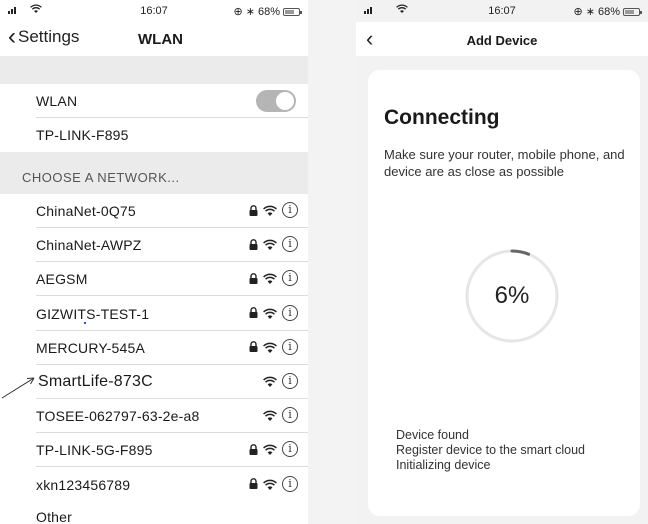  Describe the element at coordinates (83, 484) in the screenshot. I see `network-name: xkn123456789` at that location.